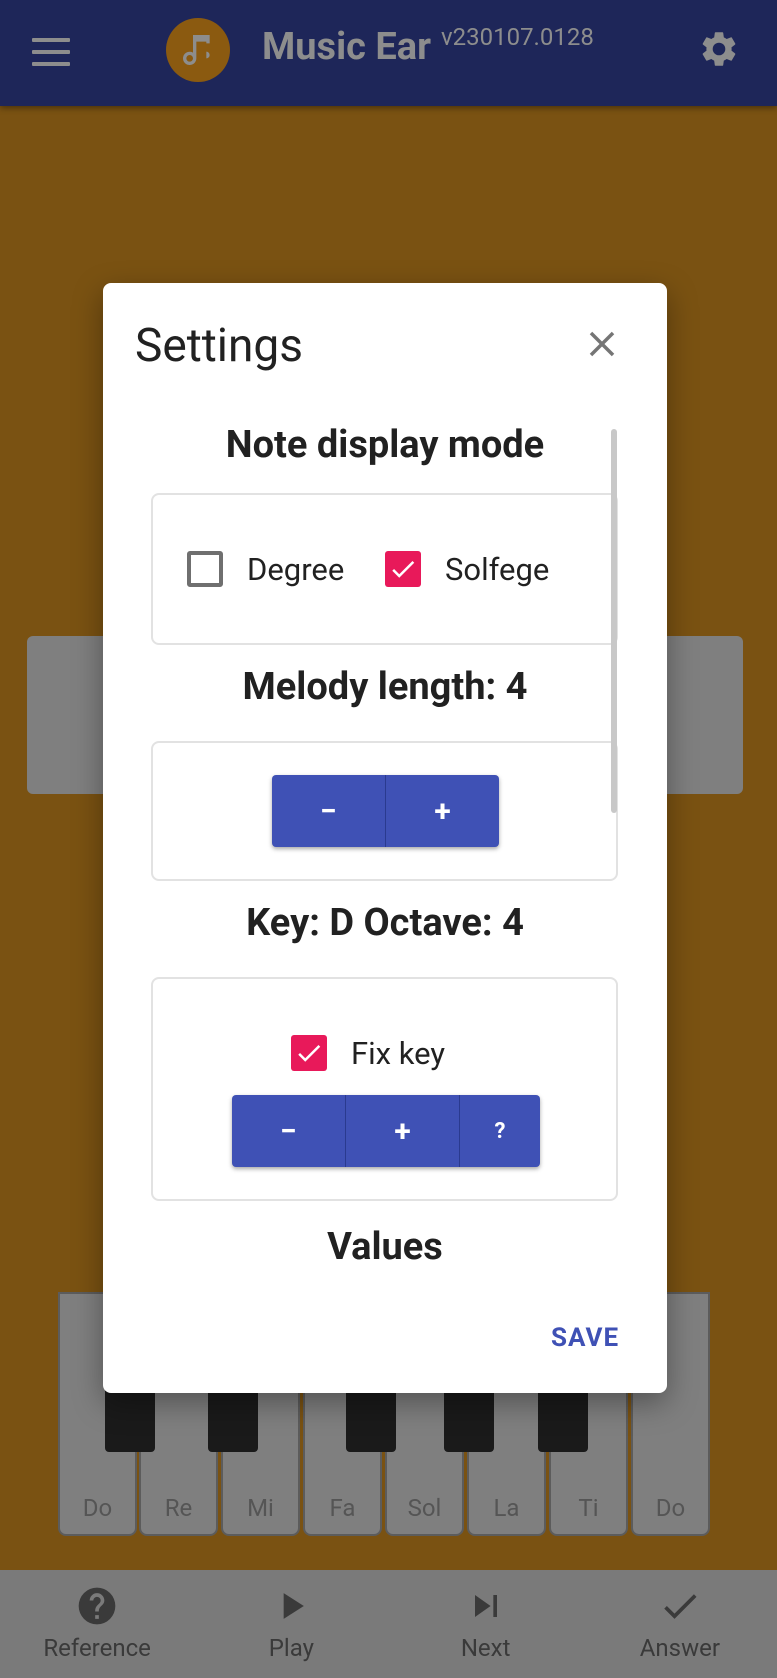 Image resolution: width=777 pixels, height=1678 pixels. I want to click on fix-key-checkbox, so click(309, 1053).